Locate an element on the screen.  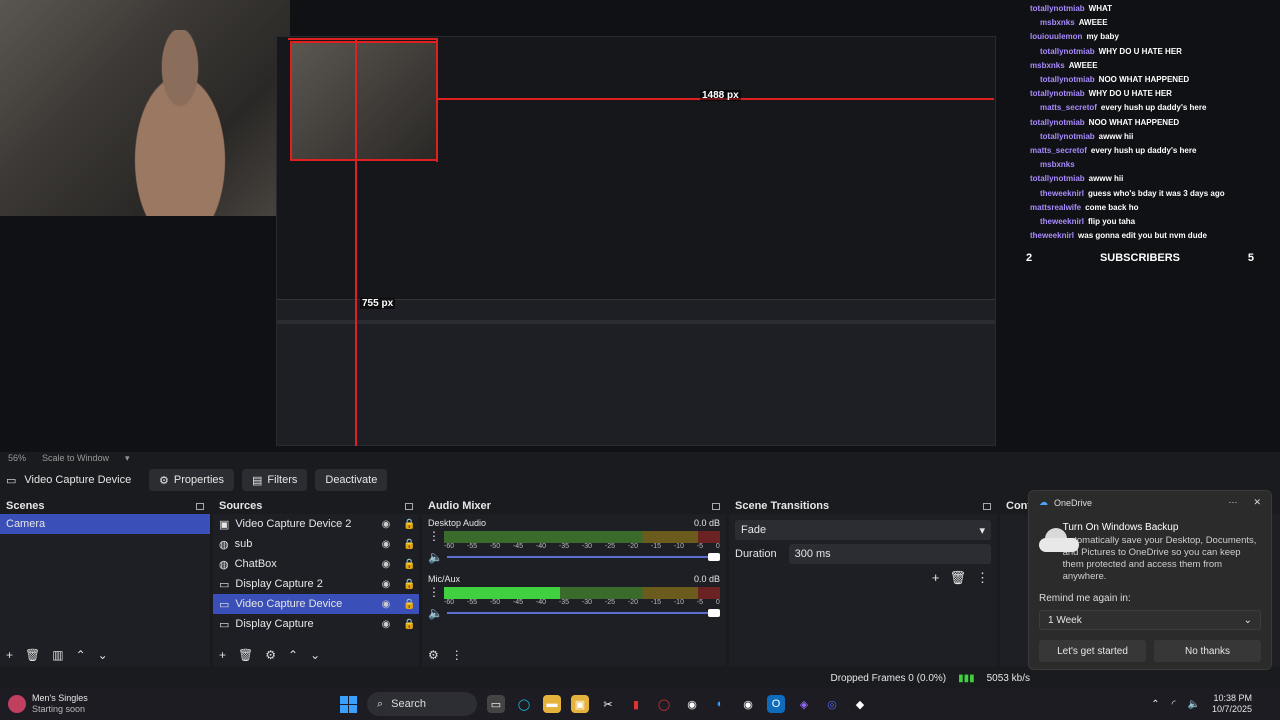
chat-username: mattsrealwife is located at coordinates (1056, 207).